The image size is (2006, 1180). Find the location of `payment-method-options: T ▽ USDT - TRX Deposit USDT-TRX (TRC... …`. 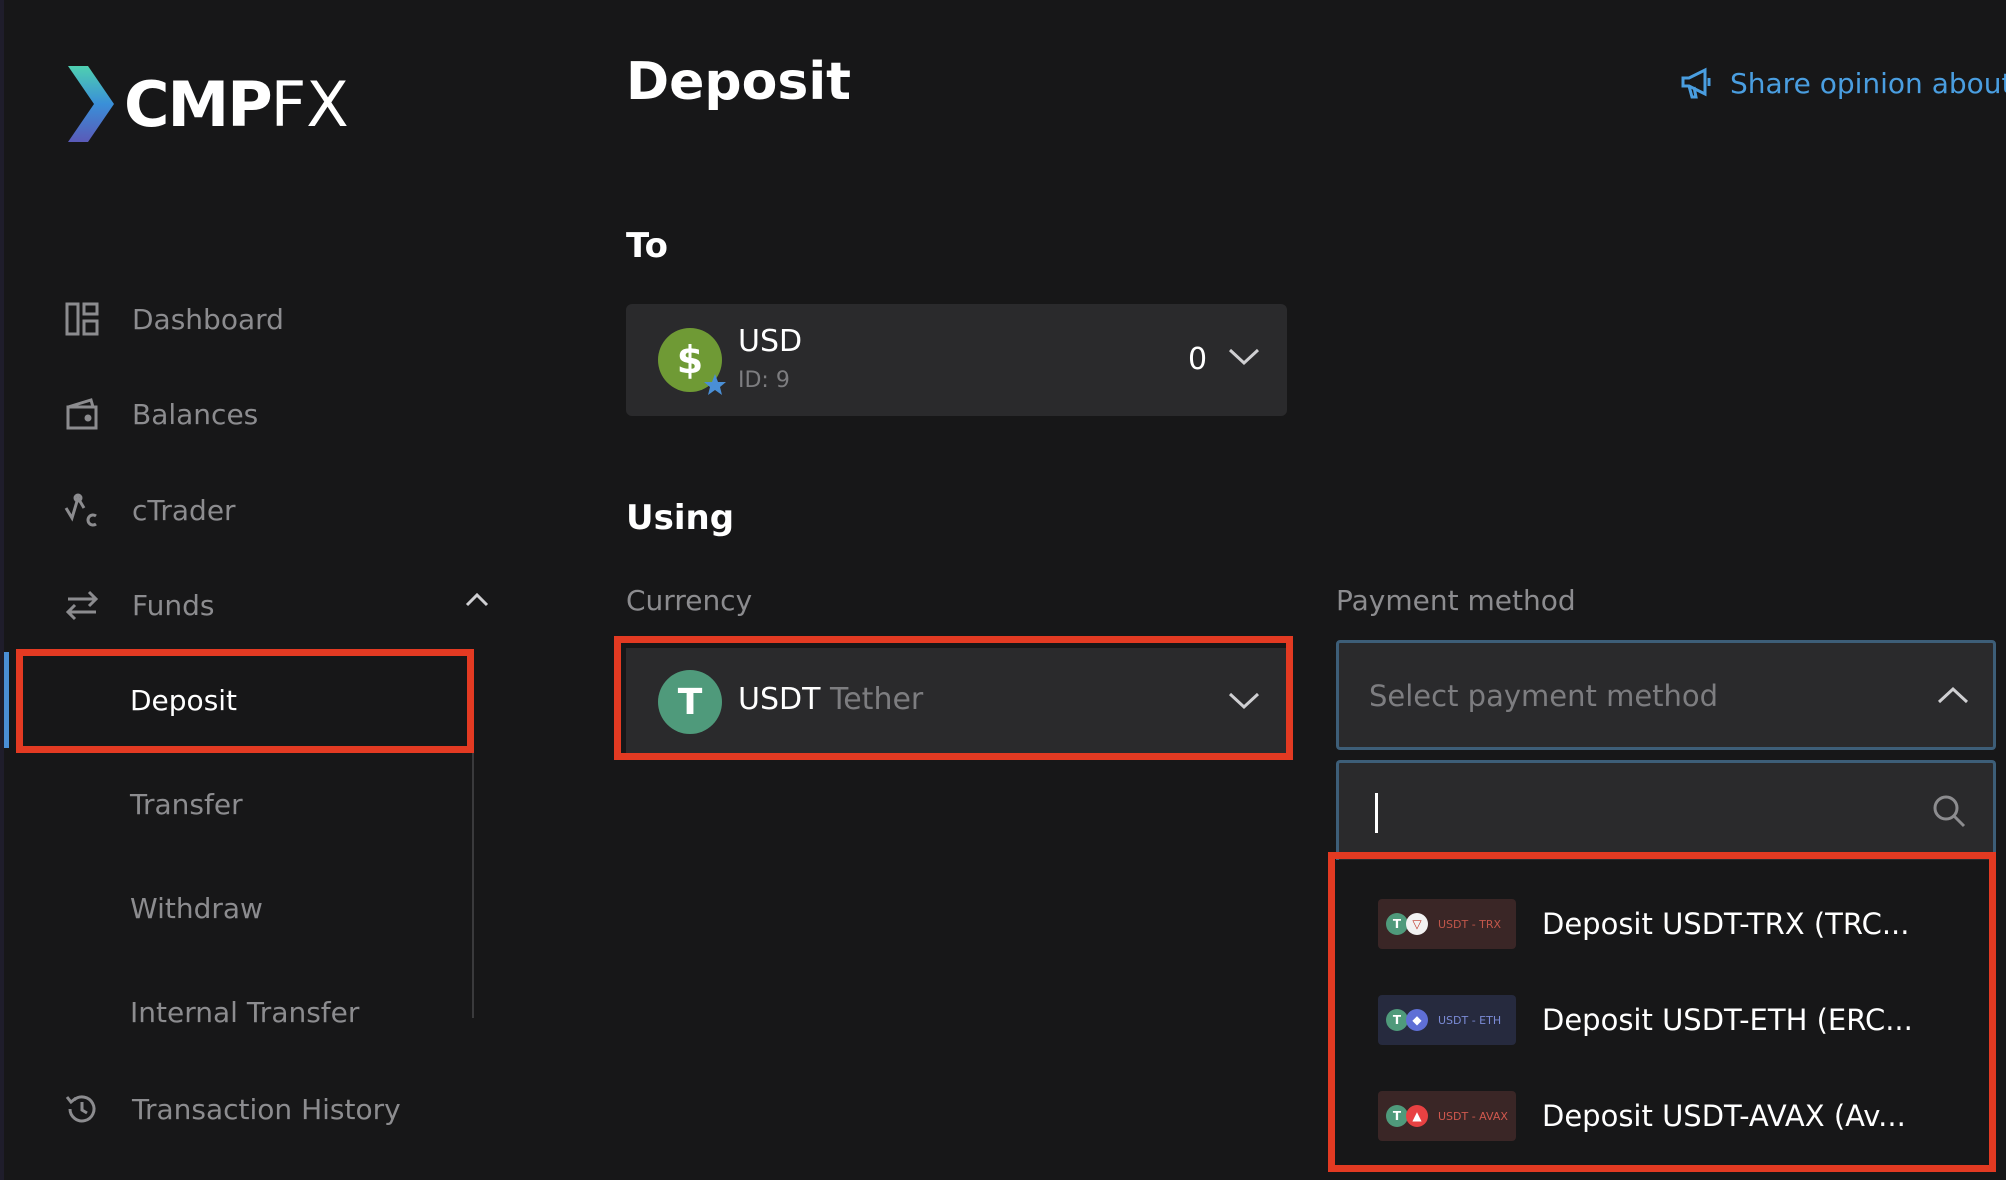

payment-method-options: T ▽ USDT - TRX Deposit USDT-TRX (TRC... … is located at coordinates (1666, 1015).